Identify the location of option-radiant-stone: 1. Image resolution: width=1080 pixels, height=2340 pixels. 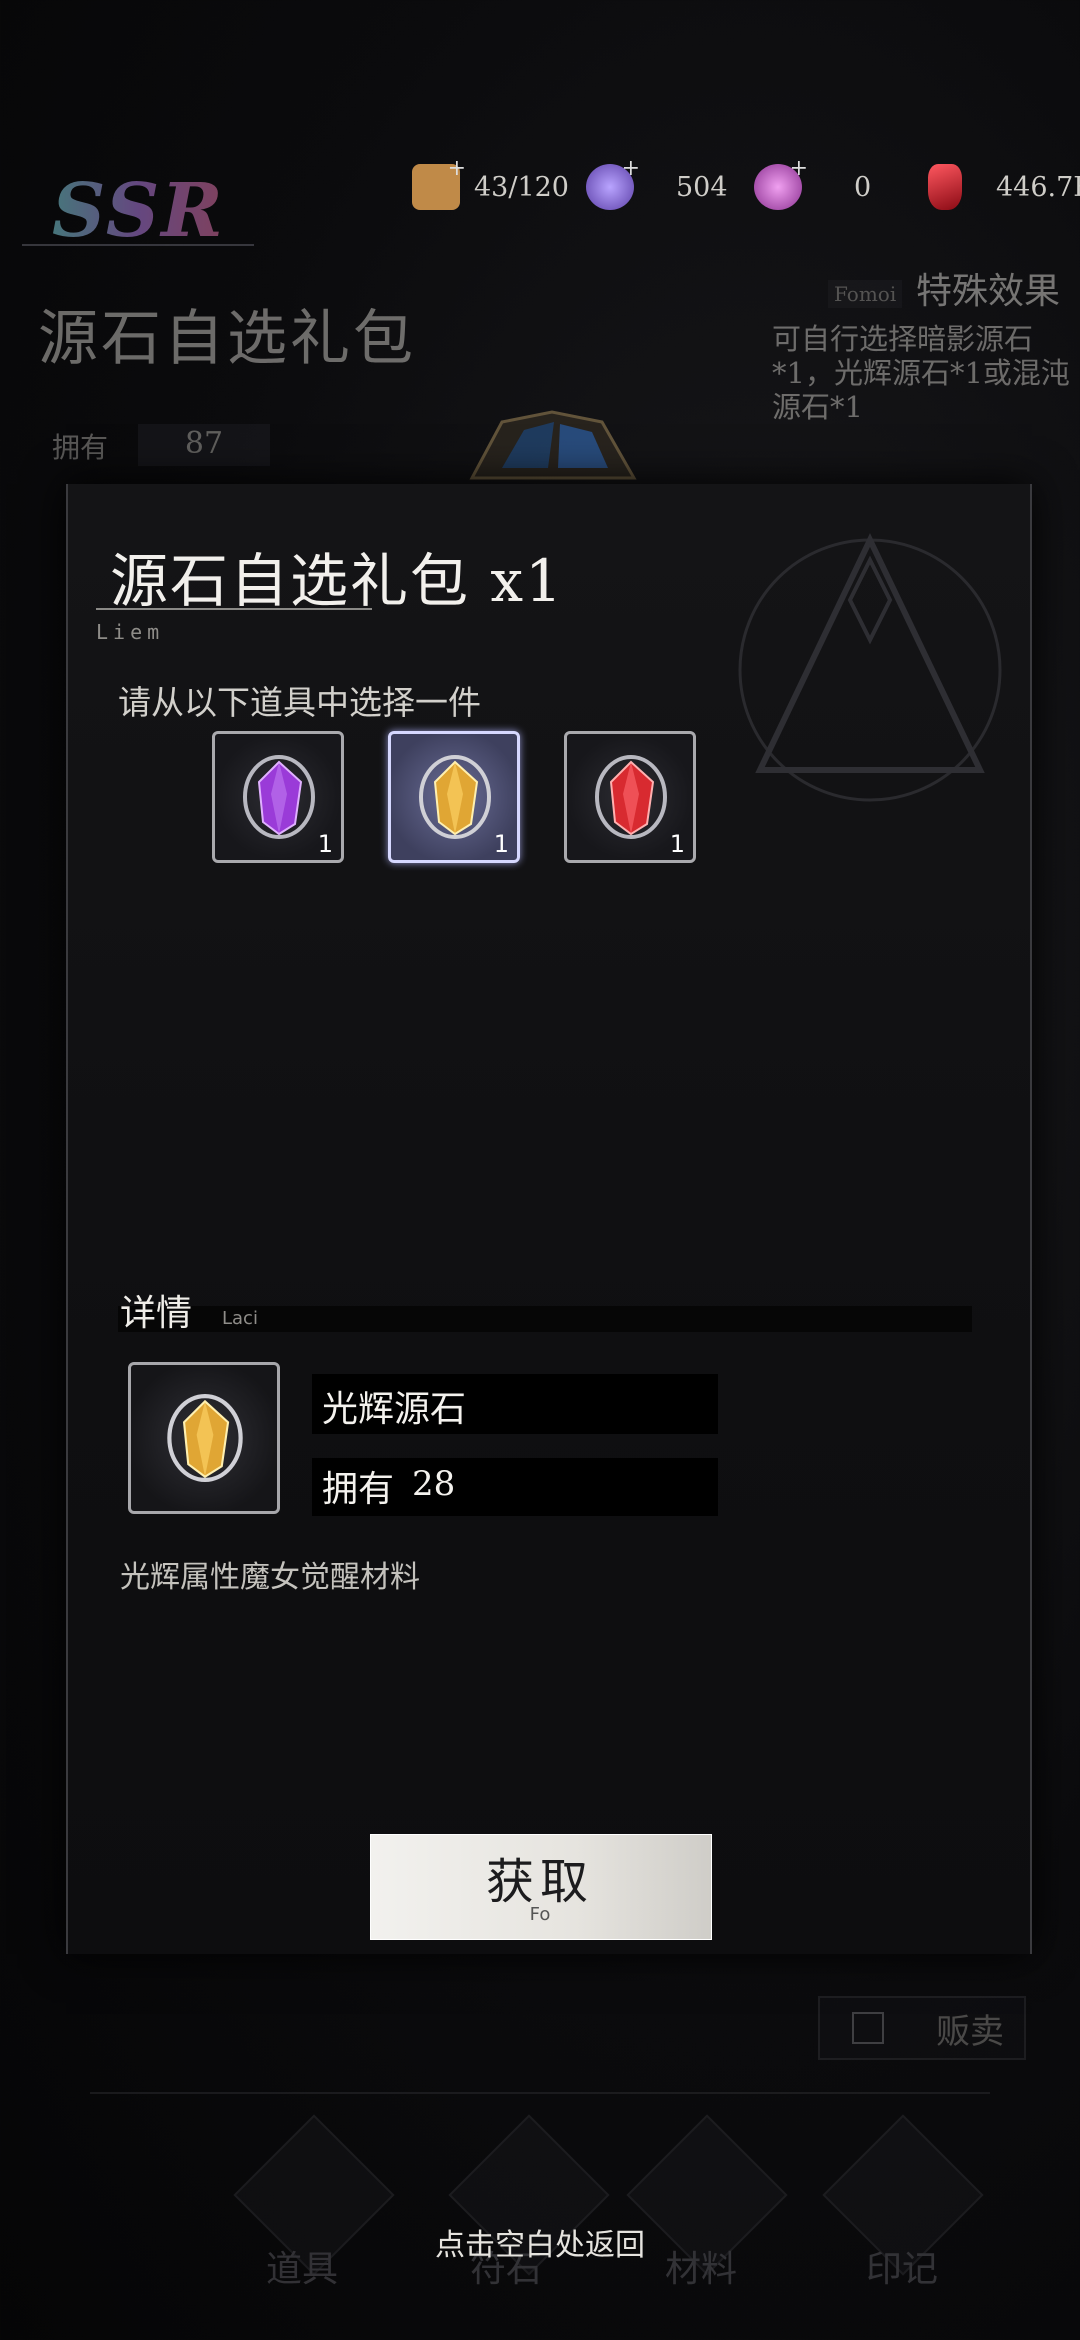
(454, 797).